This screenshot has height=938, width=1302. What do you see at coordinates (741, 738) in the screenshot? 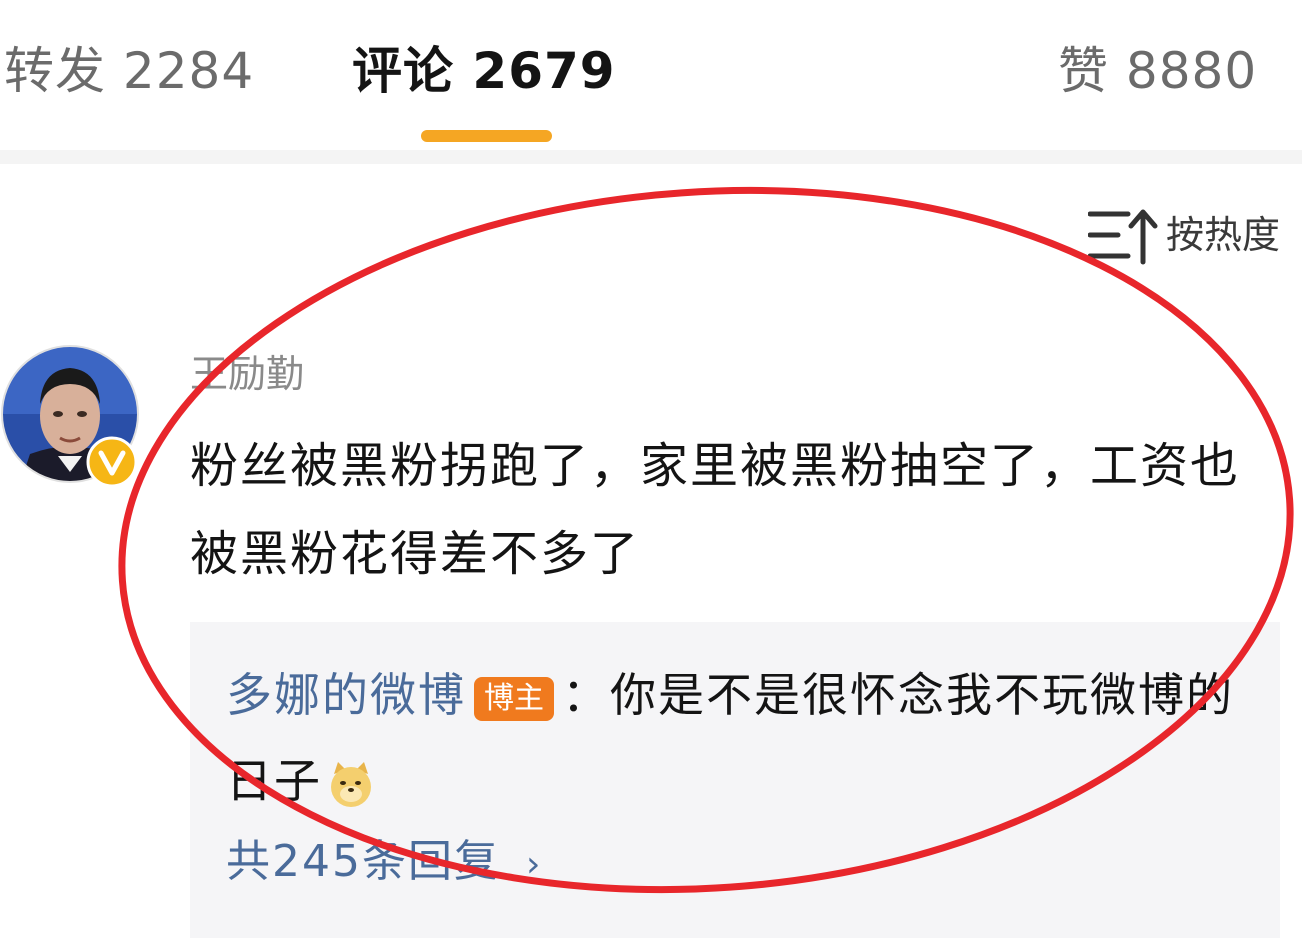
I see `reply-preview: 多娜的微博 博主 ：你是不是很怀念我不玩微博的日子` at bounding box center [741, 738].